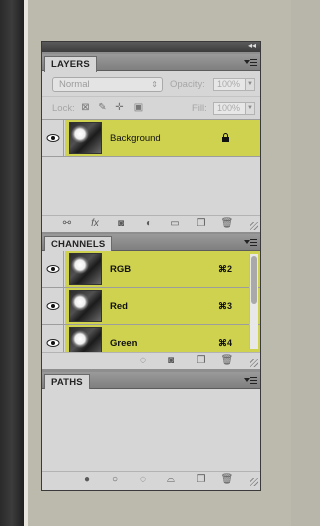  I want to click on tab-paths: PATHS, so click(67, 382).